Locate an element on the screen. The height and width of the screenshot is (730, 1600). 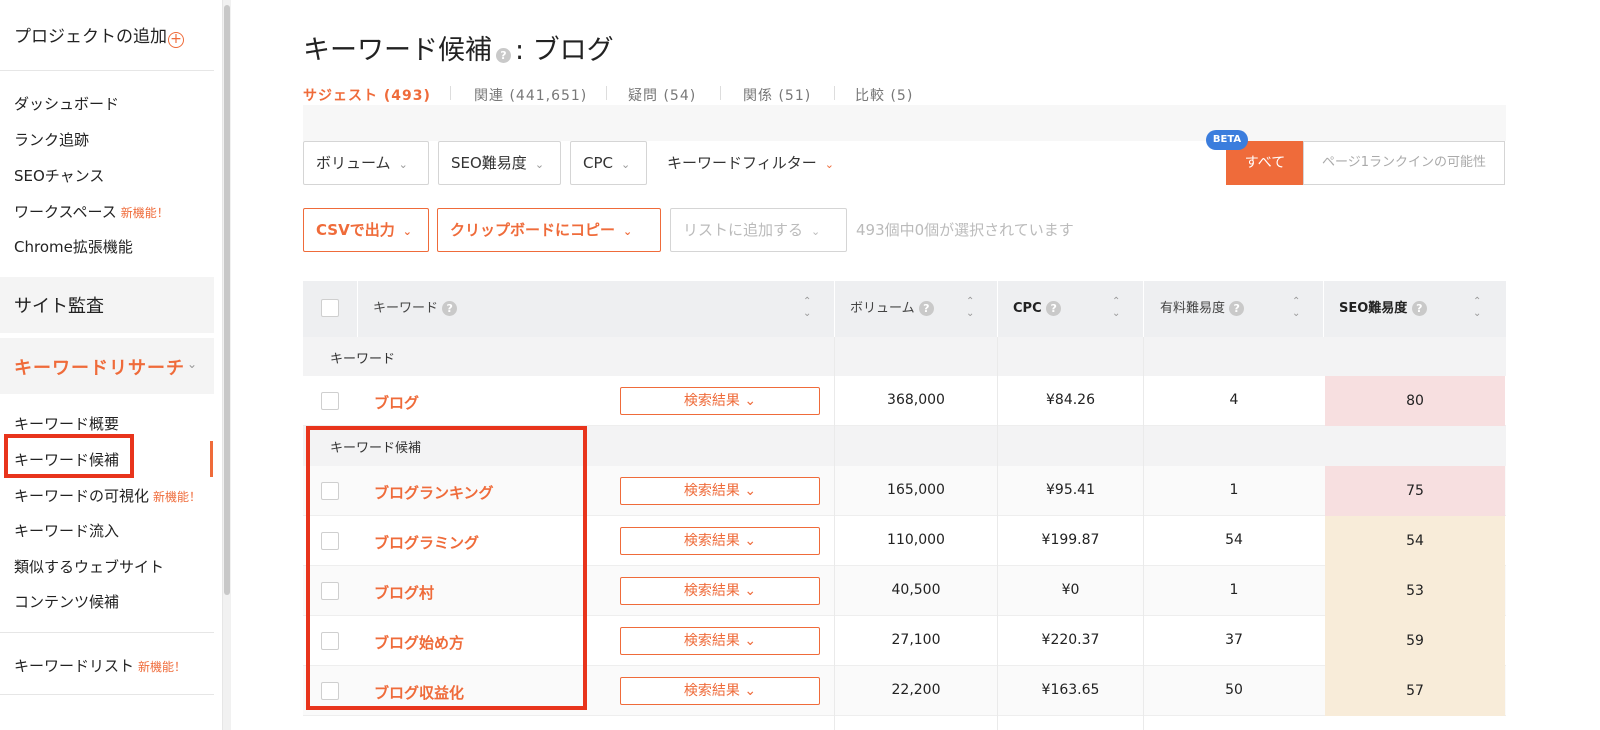
sidebar-item-workspace: ワークスペース 新機能！ is located at coordinates (91, 211).